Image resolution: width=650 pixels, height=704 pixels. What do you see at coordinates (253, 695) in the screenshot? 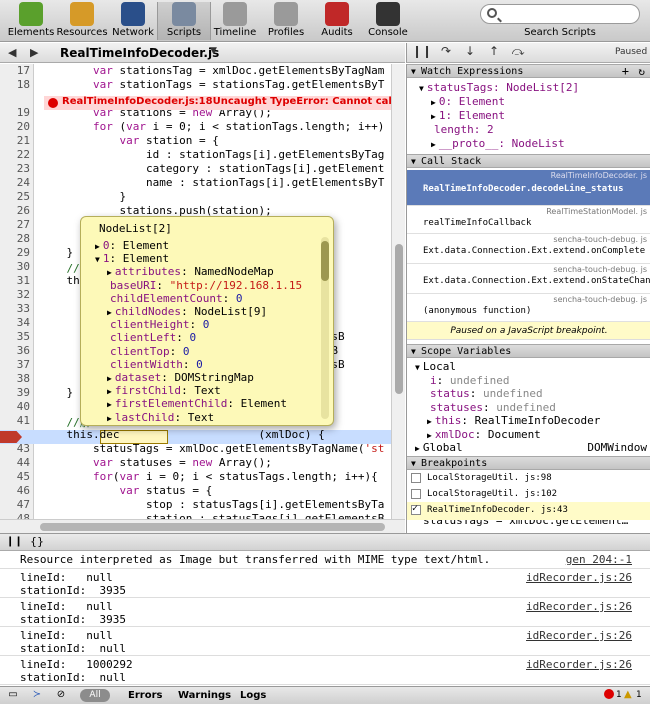
I see `filter-logs-button: Logs` at bounding box center [253, 695].